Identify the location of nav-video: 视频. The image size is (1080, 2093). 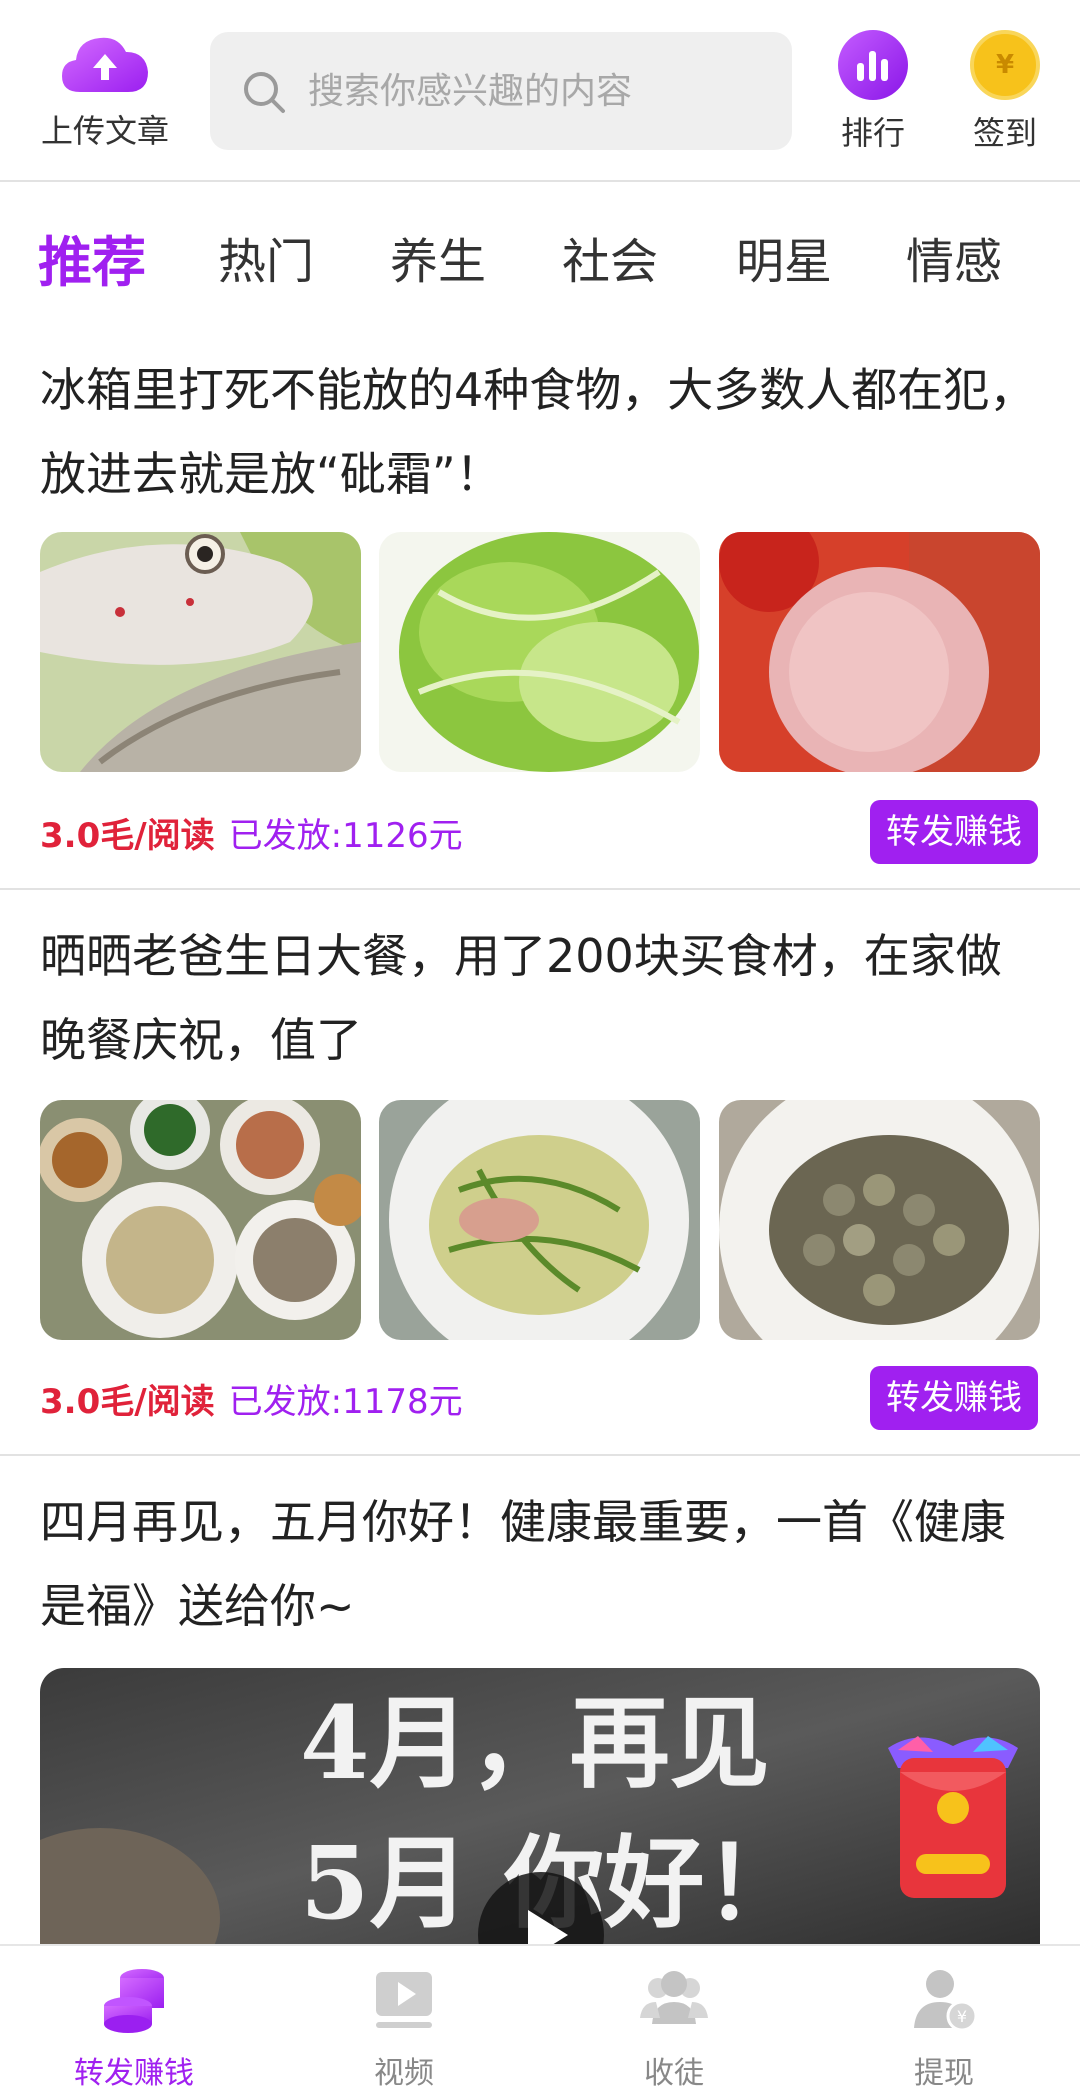
(404, 2029).